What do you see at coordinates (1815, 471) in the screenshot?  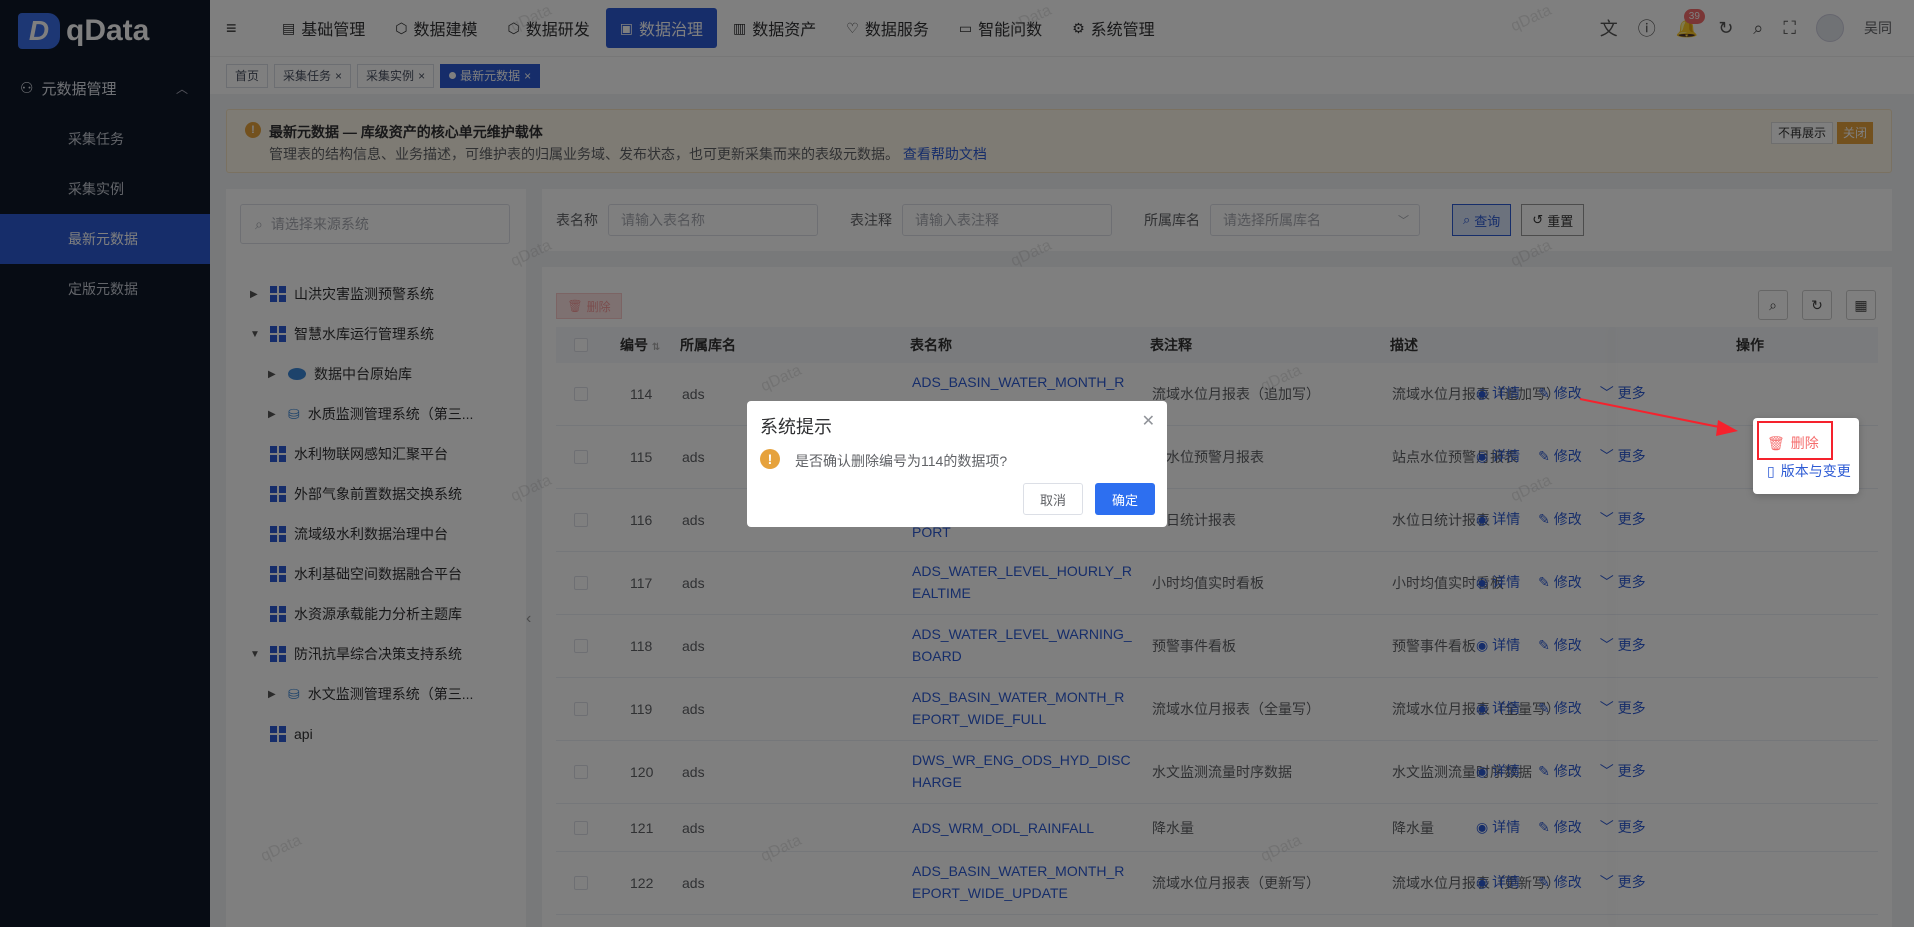 I see `dropdown-version-label: 版本与变更` at bounding box center [1815, 471].